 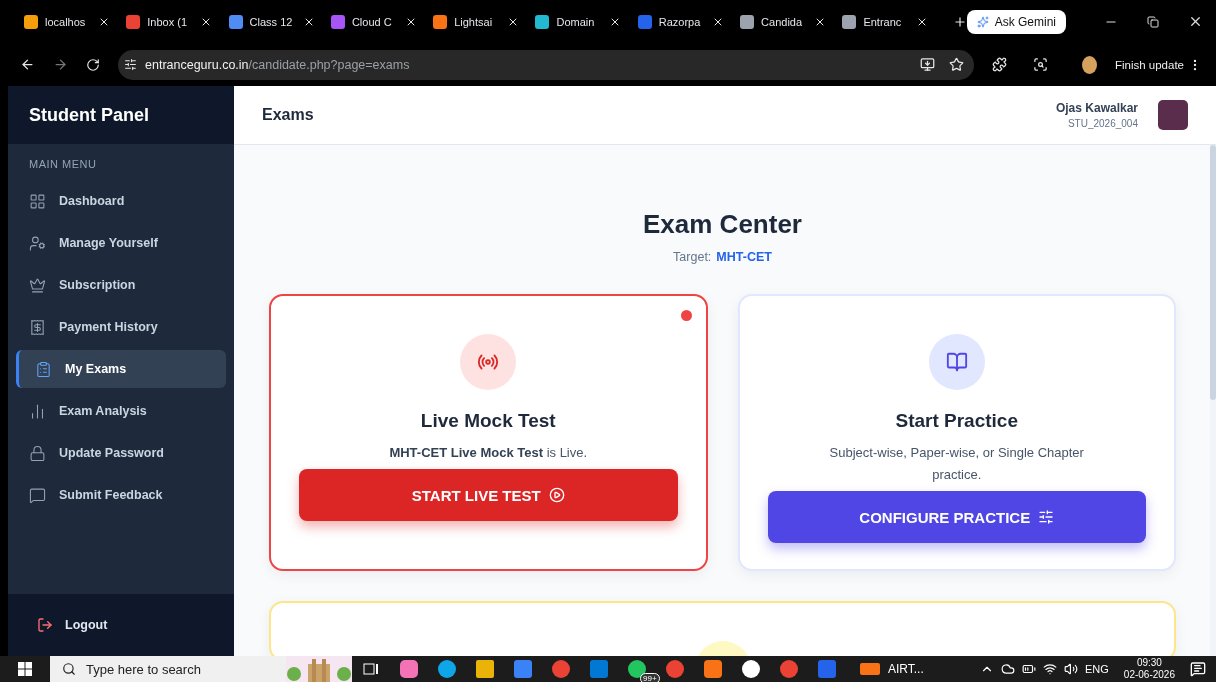 I want to click on browser-tab: Razorpa, so click(x=685, y=21).